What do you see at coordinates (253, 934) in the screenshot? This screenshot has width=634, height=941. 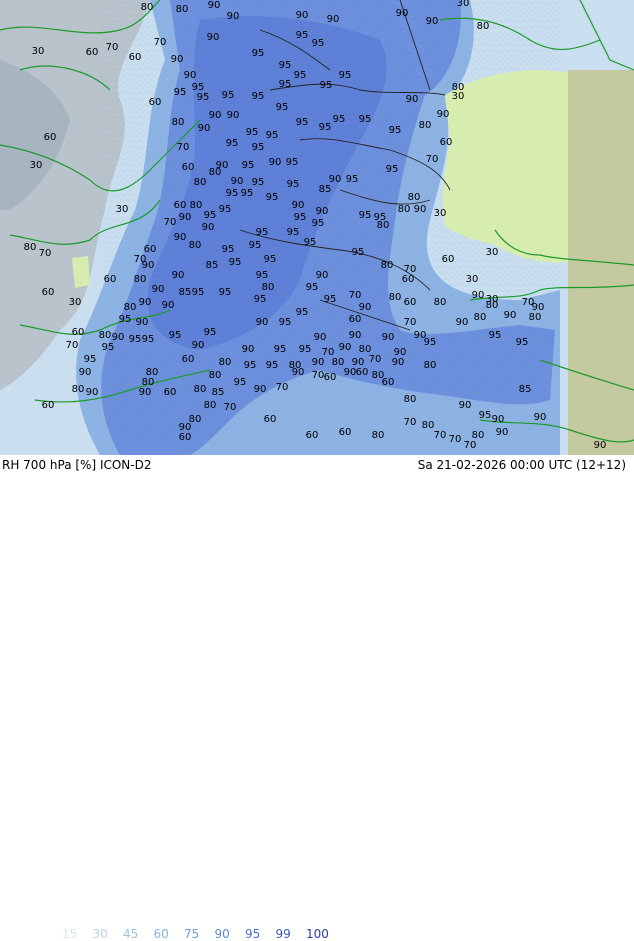 I see `legend-level: 95` at bounding box center [253, 934].